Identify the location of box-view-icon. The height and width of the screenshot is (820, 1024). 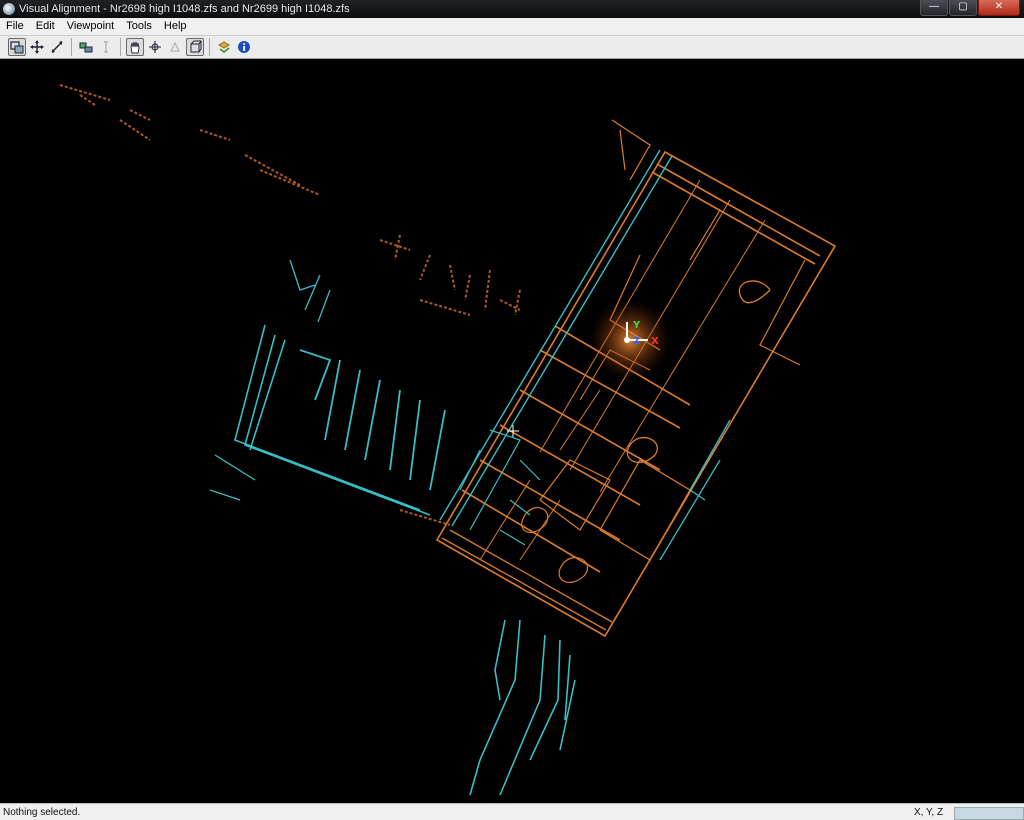
(195, 47).